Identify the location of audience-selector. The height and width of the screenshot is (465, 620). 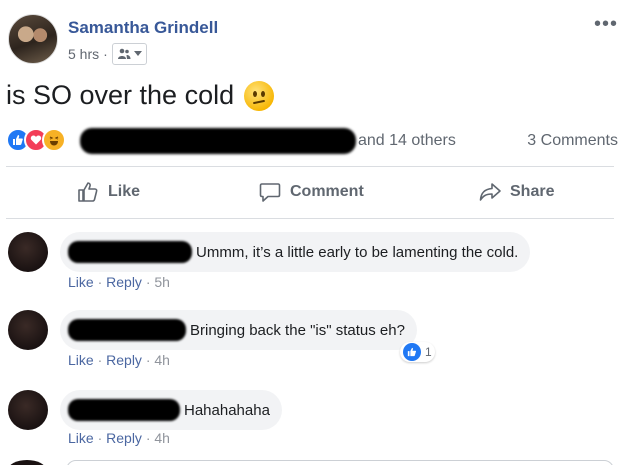
(129, 54).